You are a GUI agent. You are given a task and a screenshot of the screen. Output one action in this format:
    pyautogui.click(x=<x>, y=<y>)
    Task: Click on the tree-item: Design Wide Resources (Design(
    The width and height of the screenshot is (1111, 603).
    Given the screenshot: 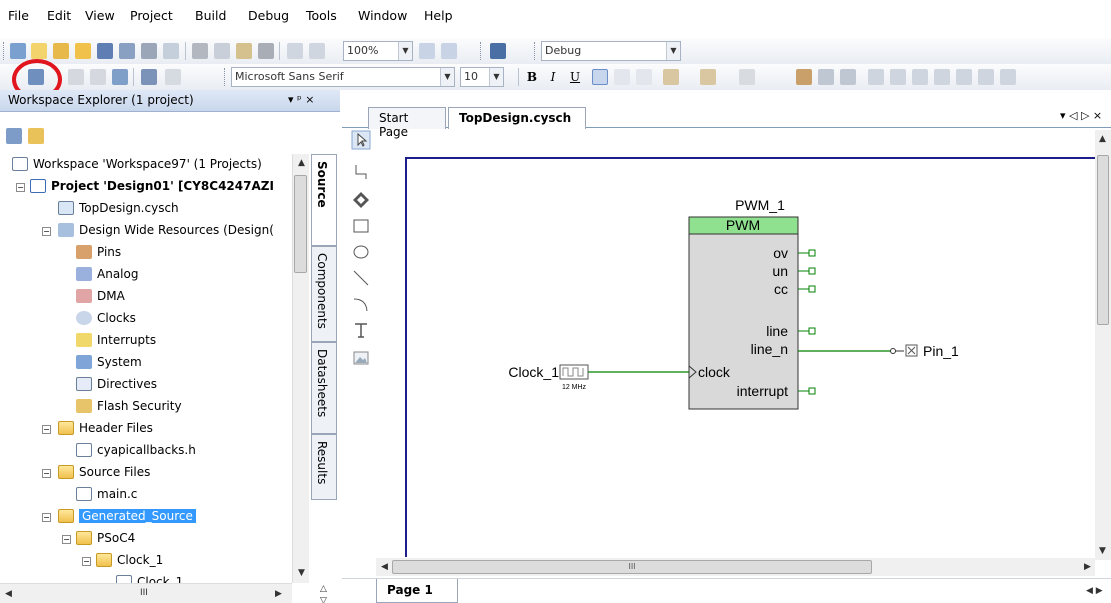 What is the action you would take?
    pyautogui.click(x=166, y=230)
    